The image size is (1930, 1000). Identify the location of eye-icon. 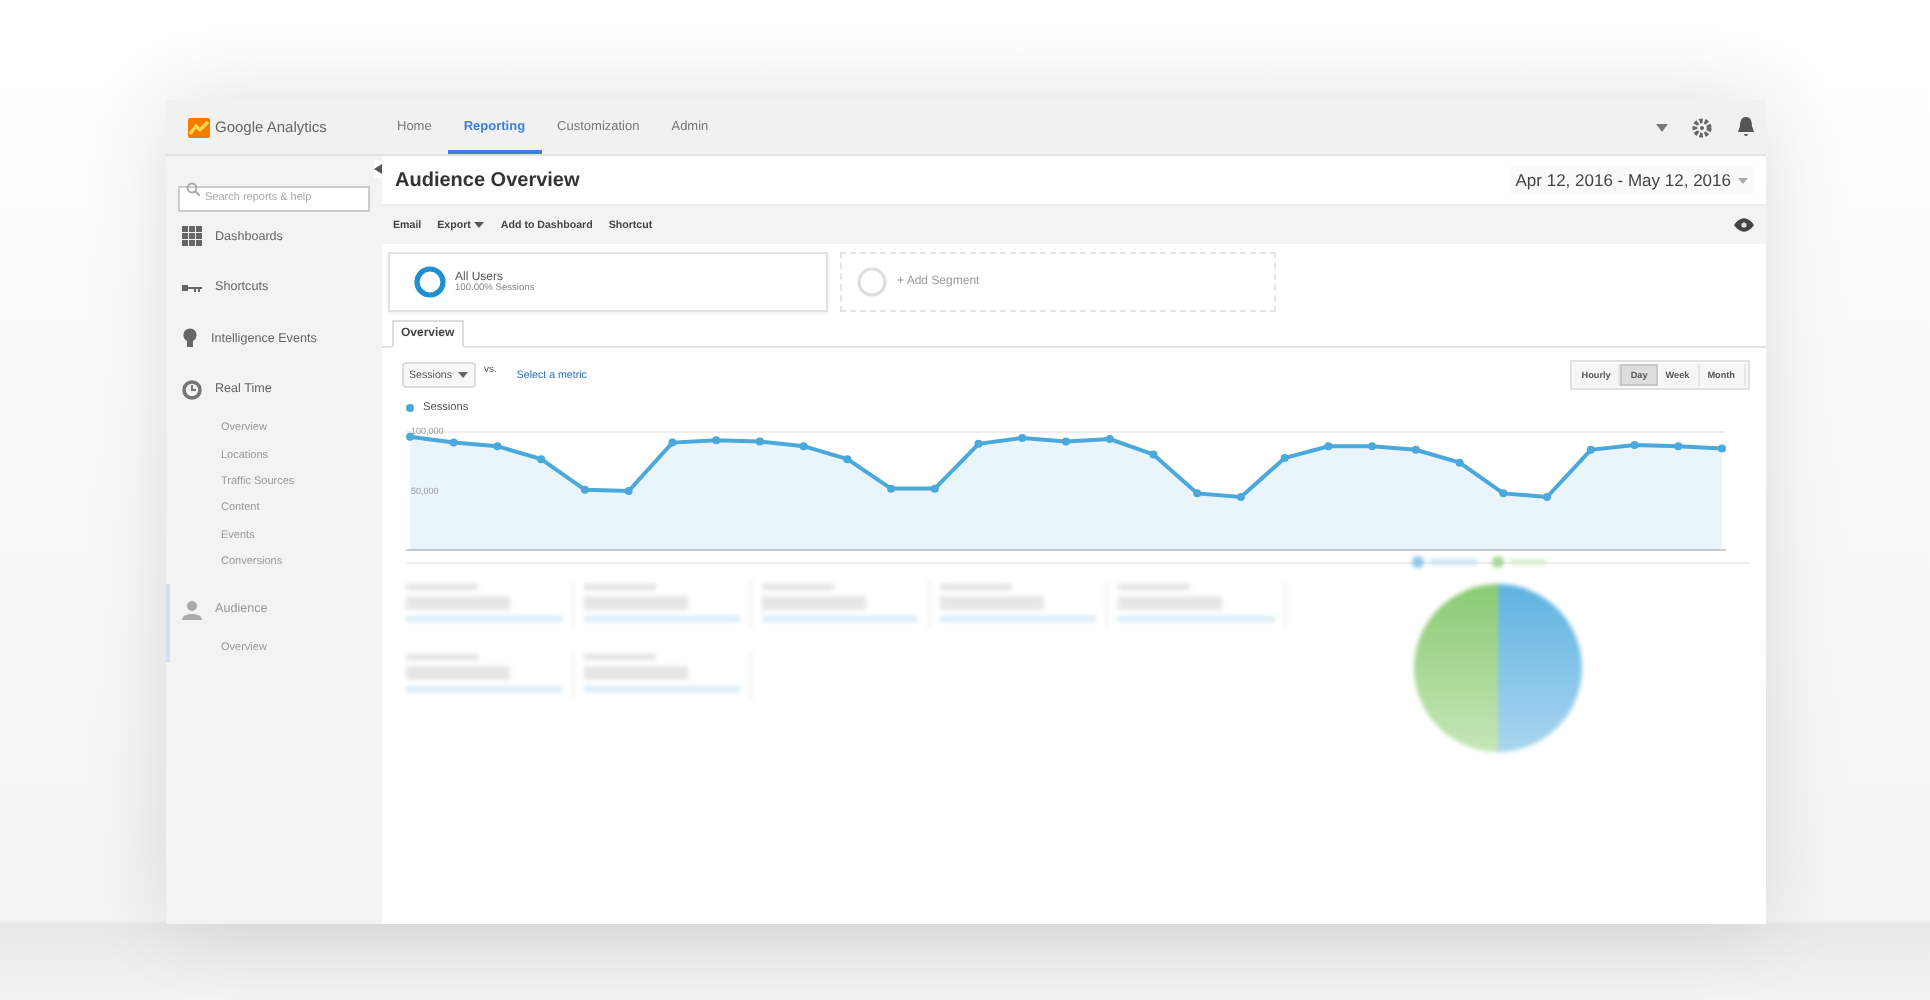
(1743, 225).